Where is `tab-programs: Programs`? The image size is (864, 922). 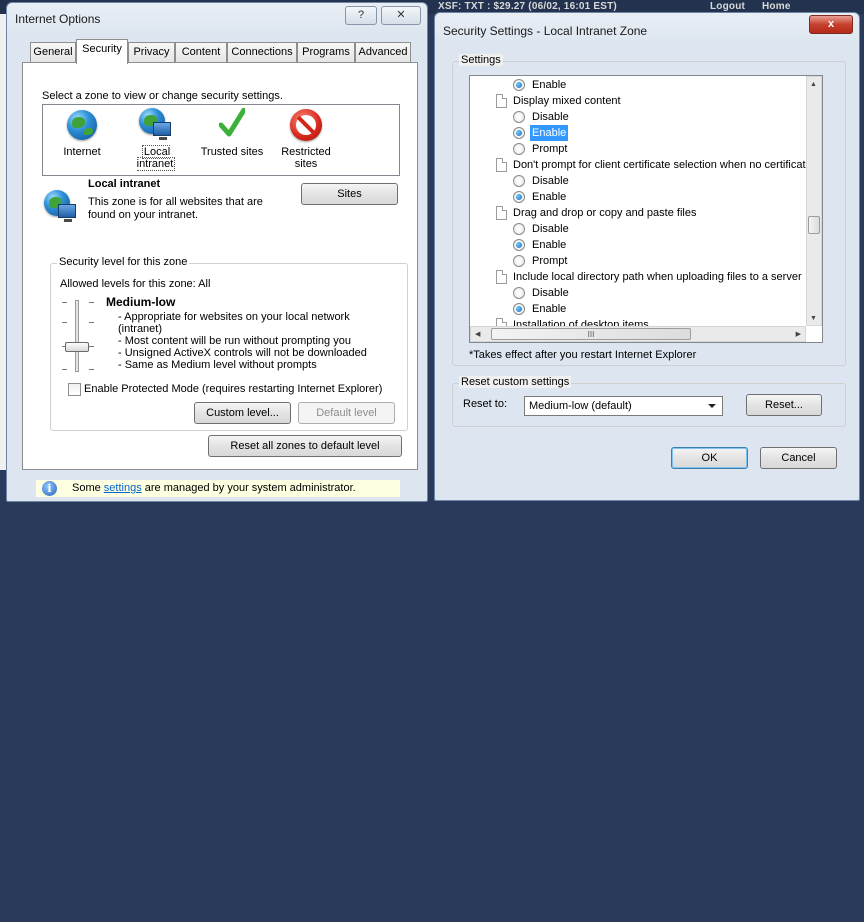 tab-programs: Programs is located at coordinates (326, 52).